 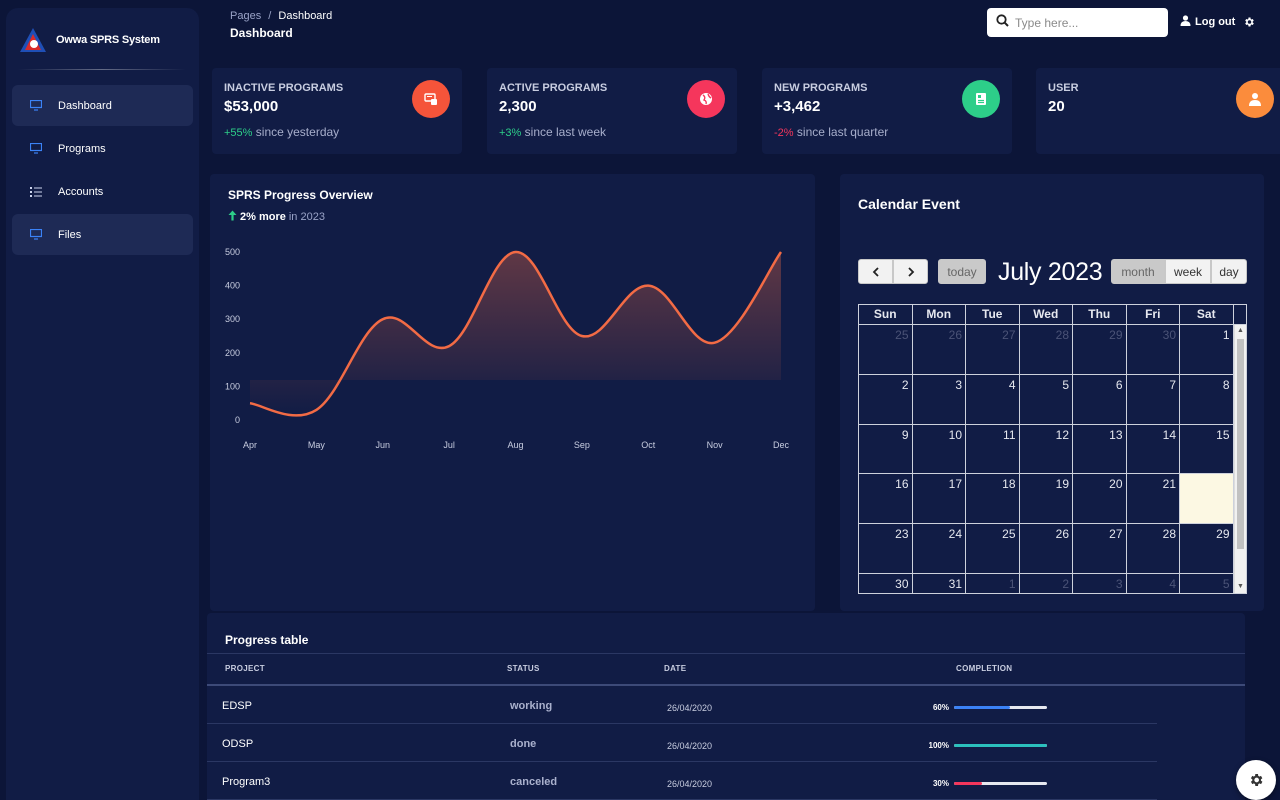 I want to click on scroll-thumb, so click(x=1240, y=444).